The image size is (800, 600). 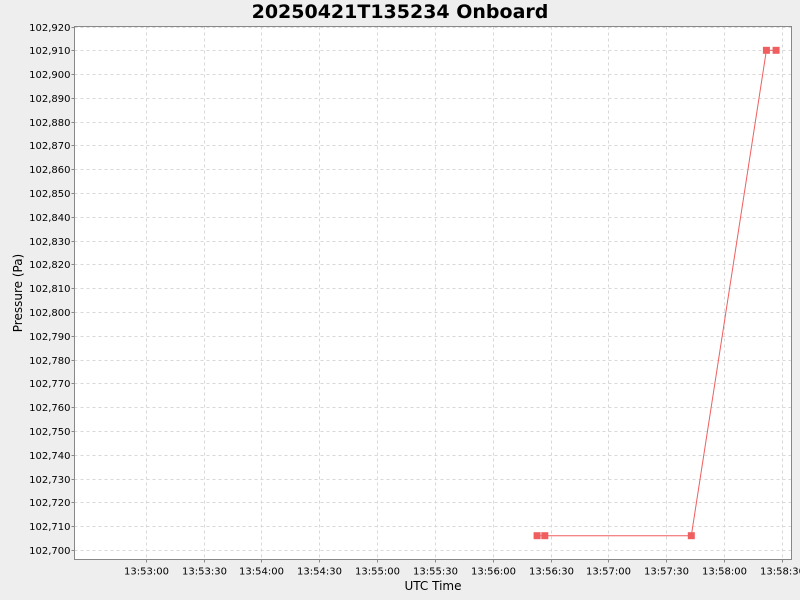 I want to click on y-tick-label: 102,880, so click(x=49, y=123).